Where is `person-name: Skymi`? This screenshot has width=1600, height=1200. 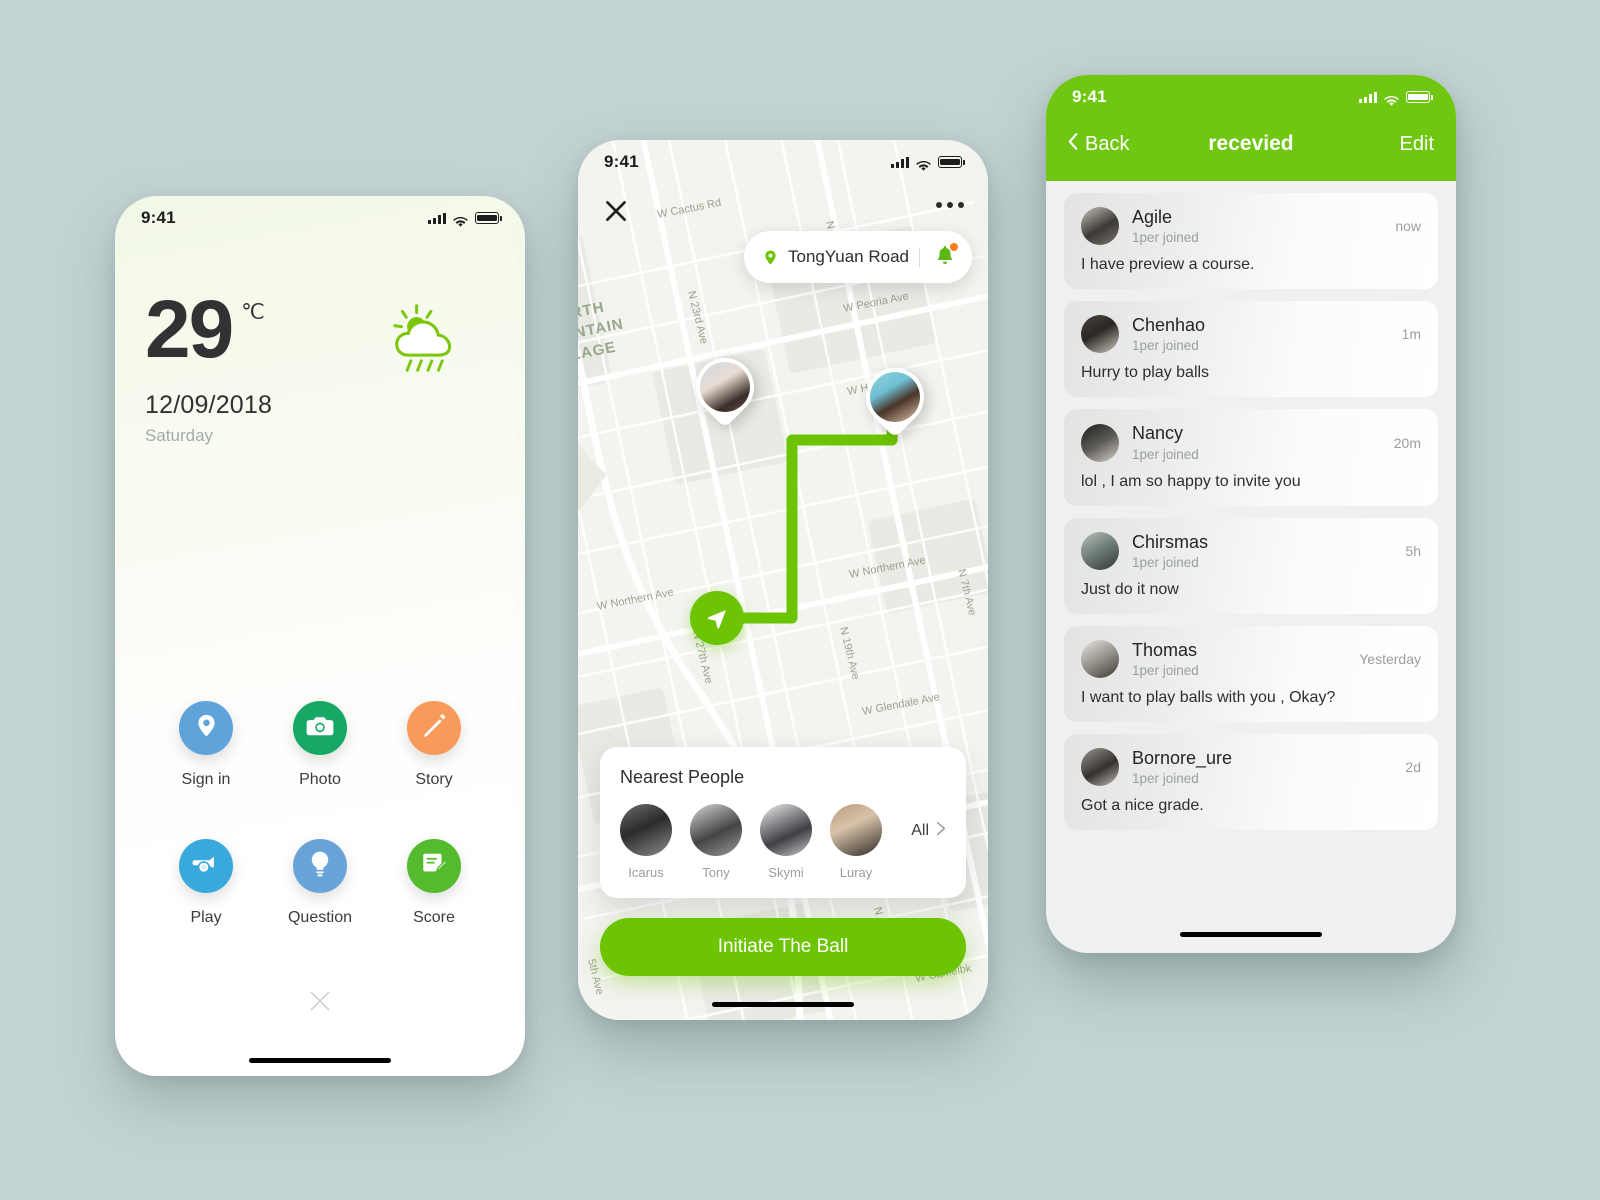
person-name: Skymi is located at coordinates (786, 872).